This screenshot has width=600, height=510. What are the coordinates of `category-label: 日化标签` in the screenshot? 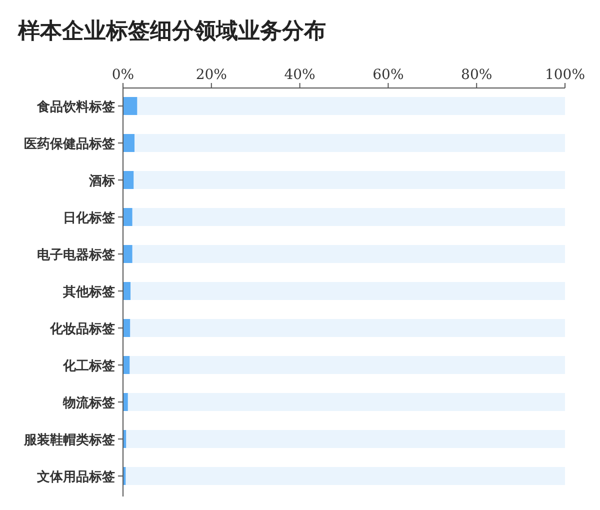 It's located at (89, 218).